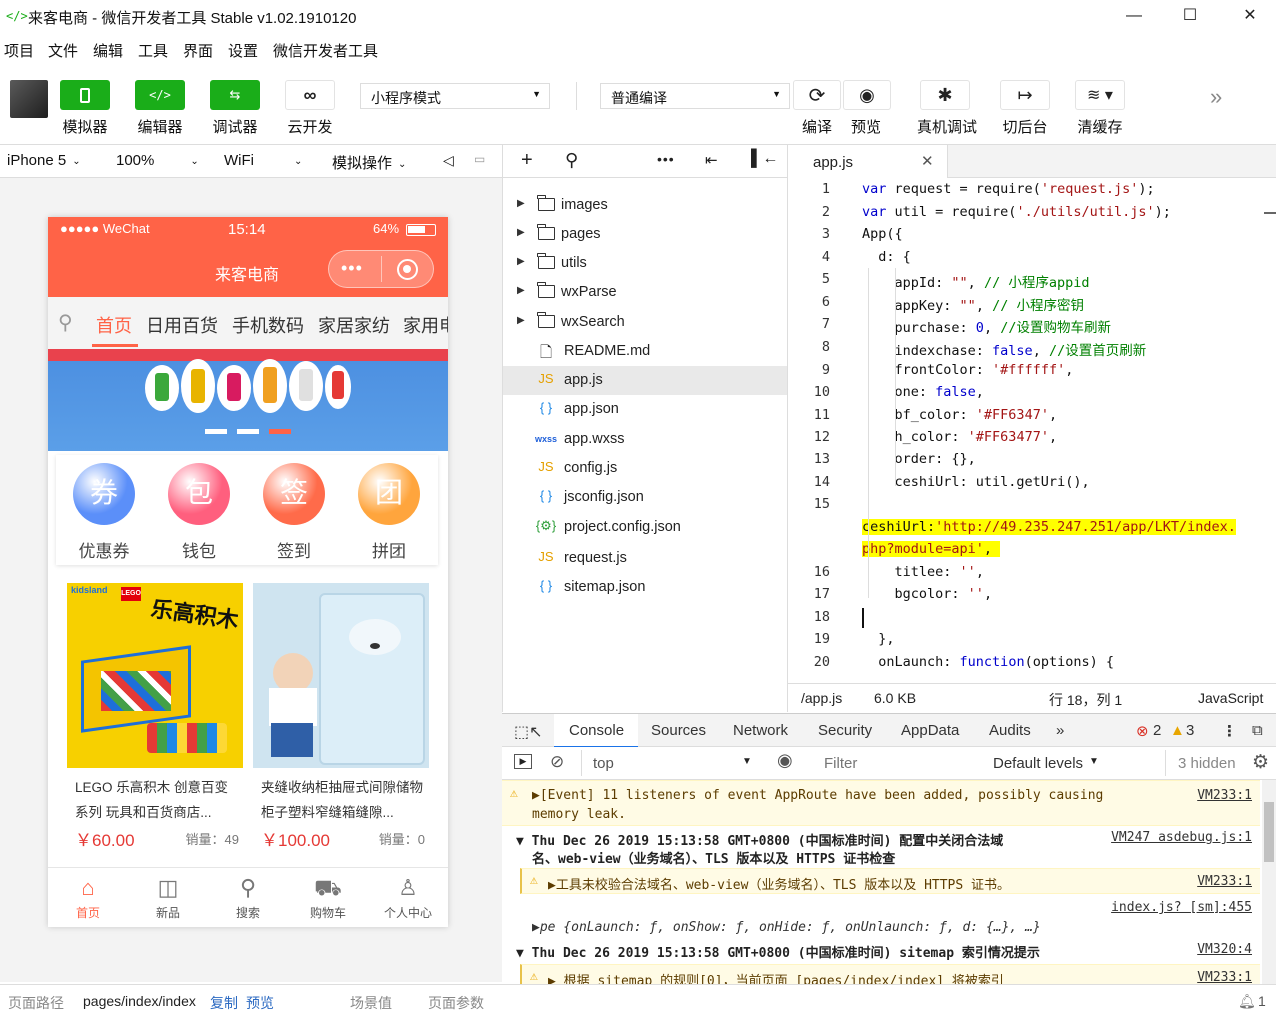 This screenshot has height=1017, width=1276. What do you see at coordinates (557, 762) in the screenshot?
I see `clear-console-icon: ⊘` at bounding box center [557, 762].